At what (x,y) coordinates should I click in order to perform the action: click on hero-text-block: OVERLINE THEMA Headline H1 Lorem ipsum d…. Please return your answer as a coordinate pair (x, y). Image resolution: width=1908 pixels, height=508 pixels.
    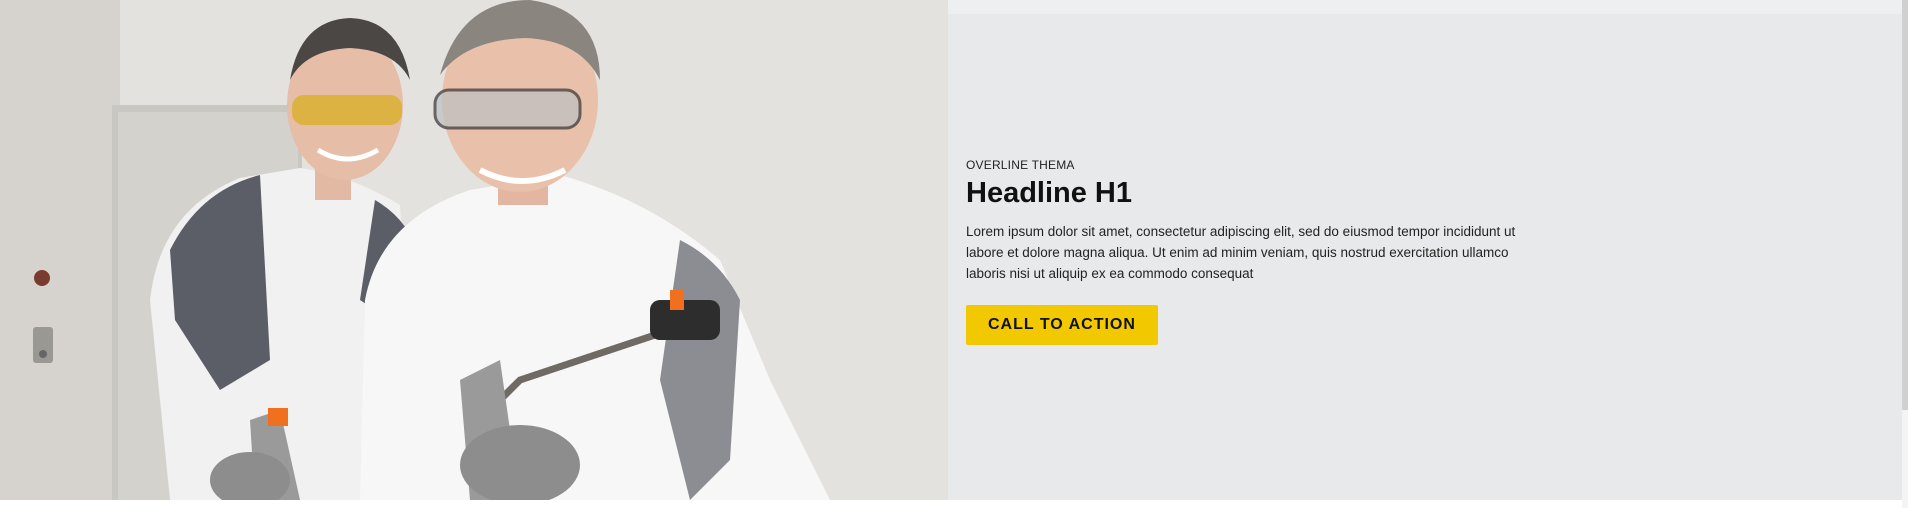
    Looking at the image, I should click on (1251, 251).